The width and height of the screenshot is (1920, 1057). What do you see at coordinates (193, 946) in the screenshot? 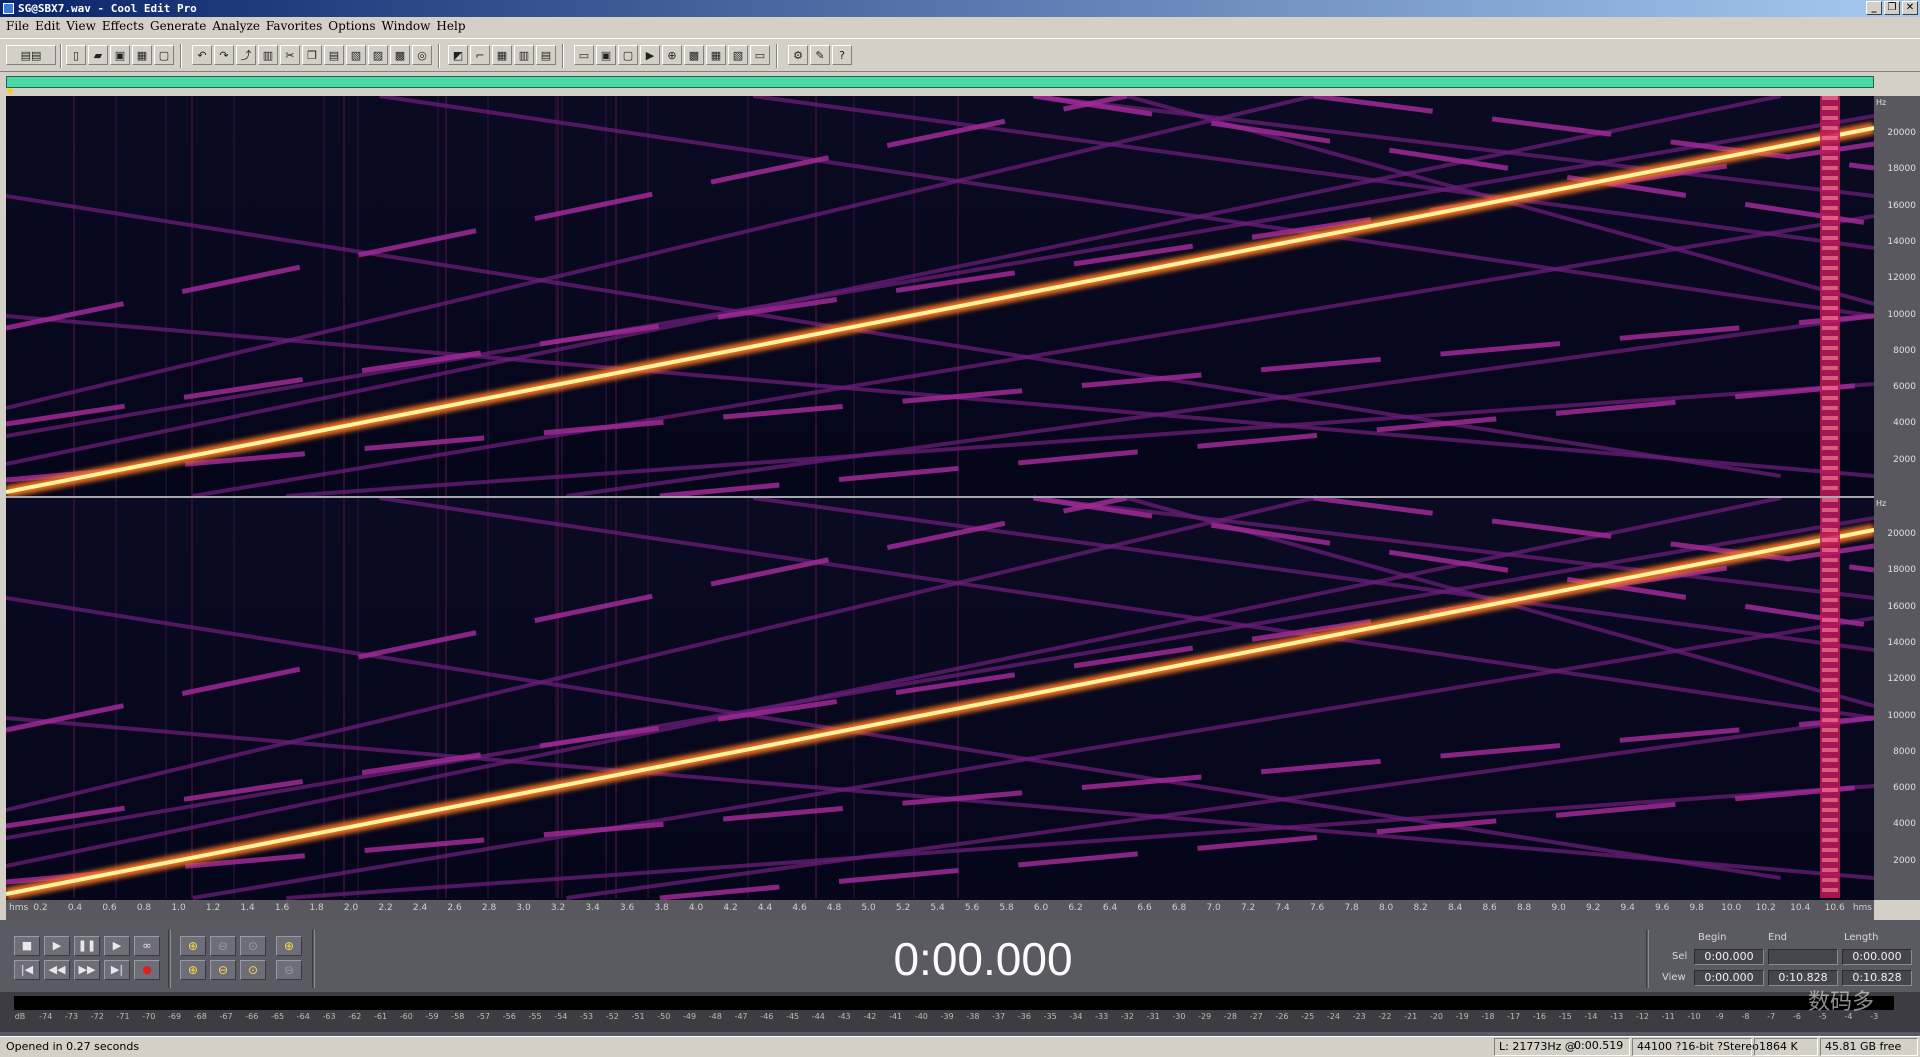
I see `zoom-in-horizontal-button: ⊕` at bounding box center [193, 946].